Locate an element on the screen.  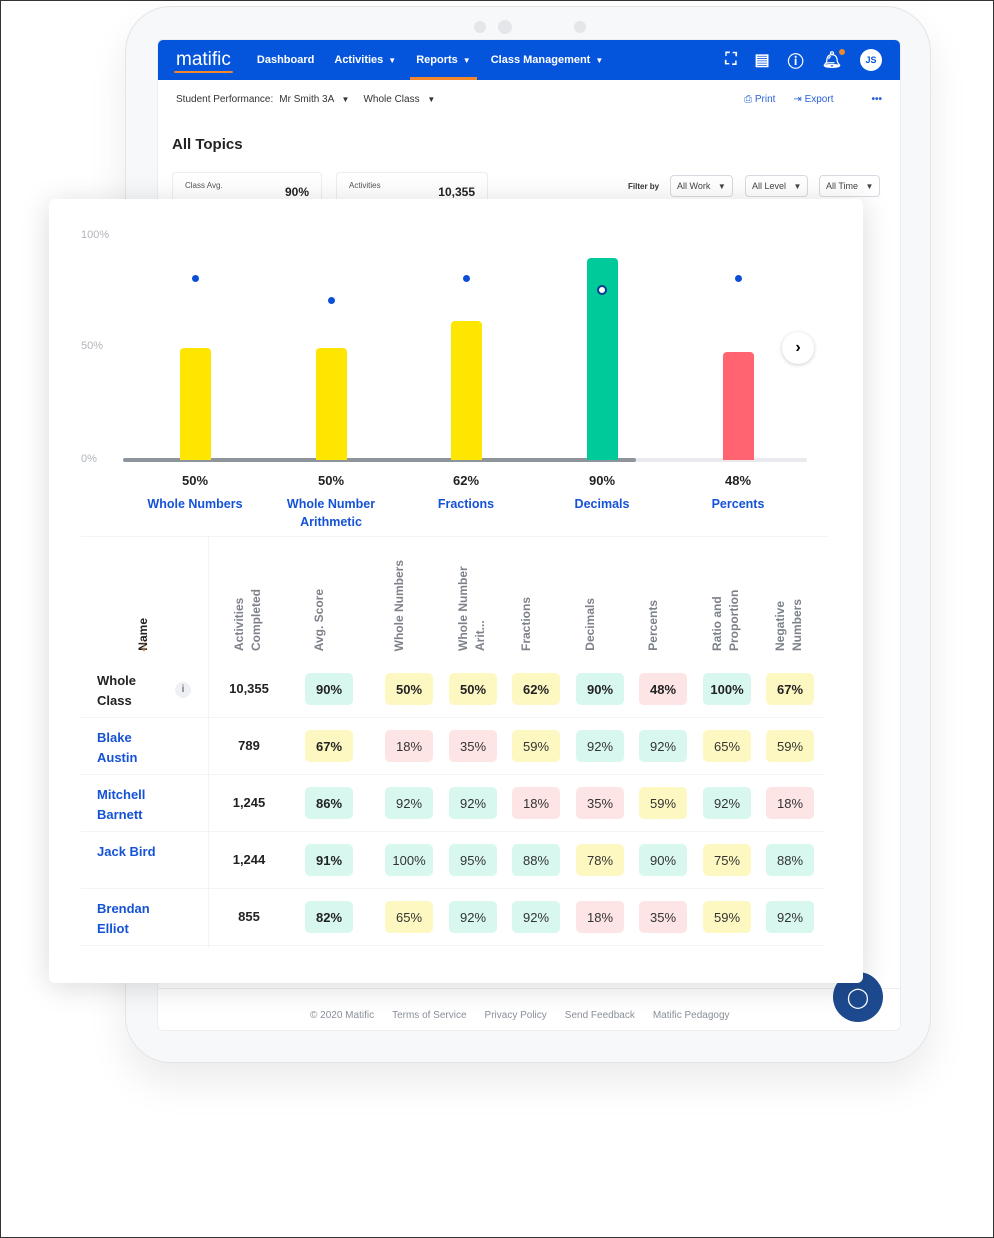
column-header: Negative Numbers is located at coordinates (790, 601).